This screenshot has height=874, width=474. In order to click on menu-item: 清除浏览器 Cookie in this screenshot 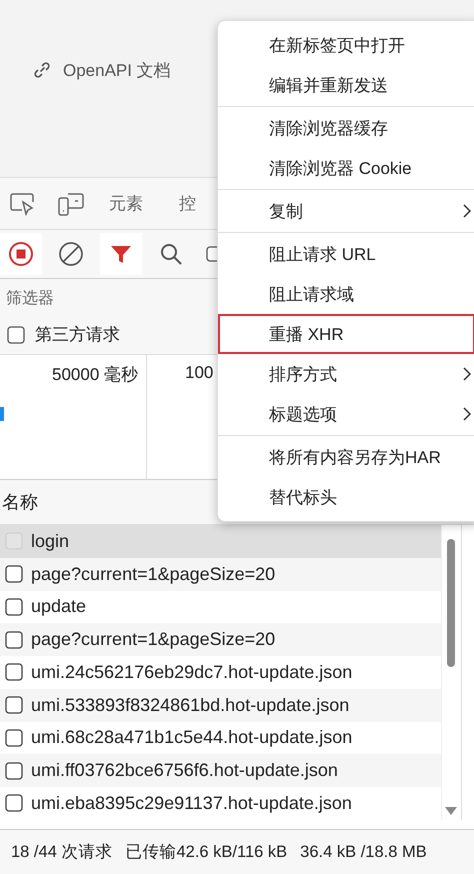, I will do `click(346, 168)`.